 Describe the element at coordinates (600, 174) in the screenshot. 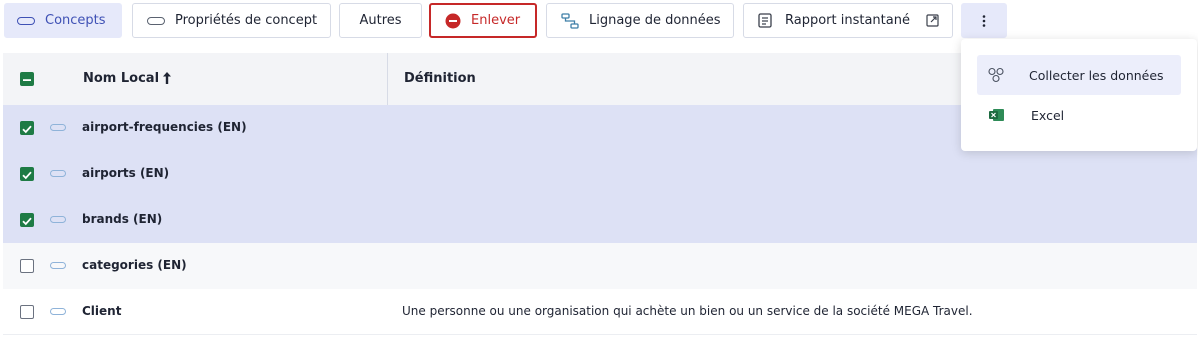

I see `table-row: airports (EN)` at that location.